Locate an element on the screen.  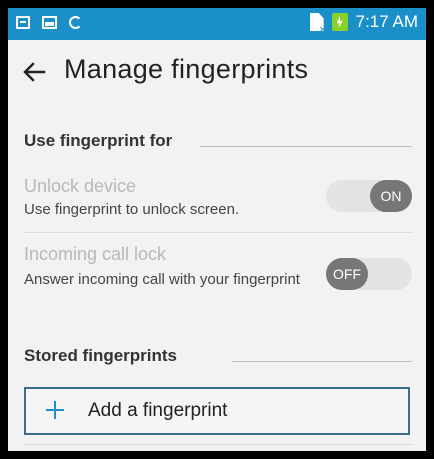
add-fingerprint-button: Add a fingerprint is located at coordinates (217, 411).